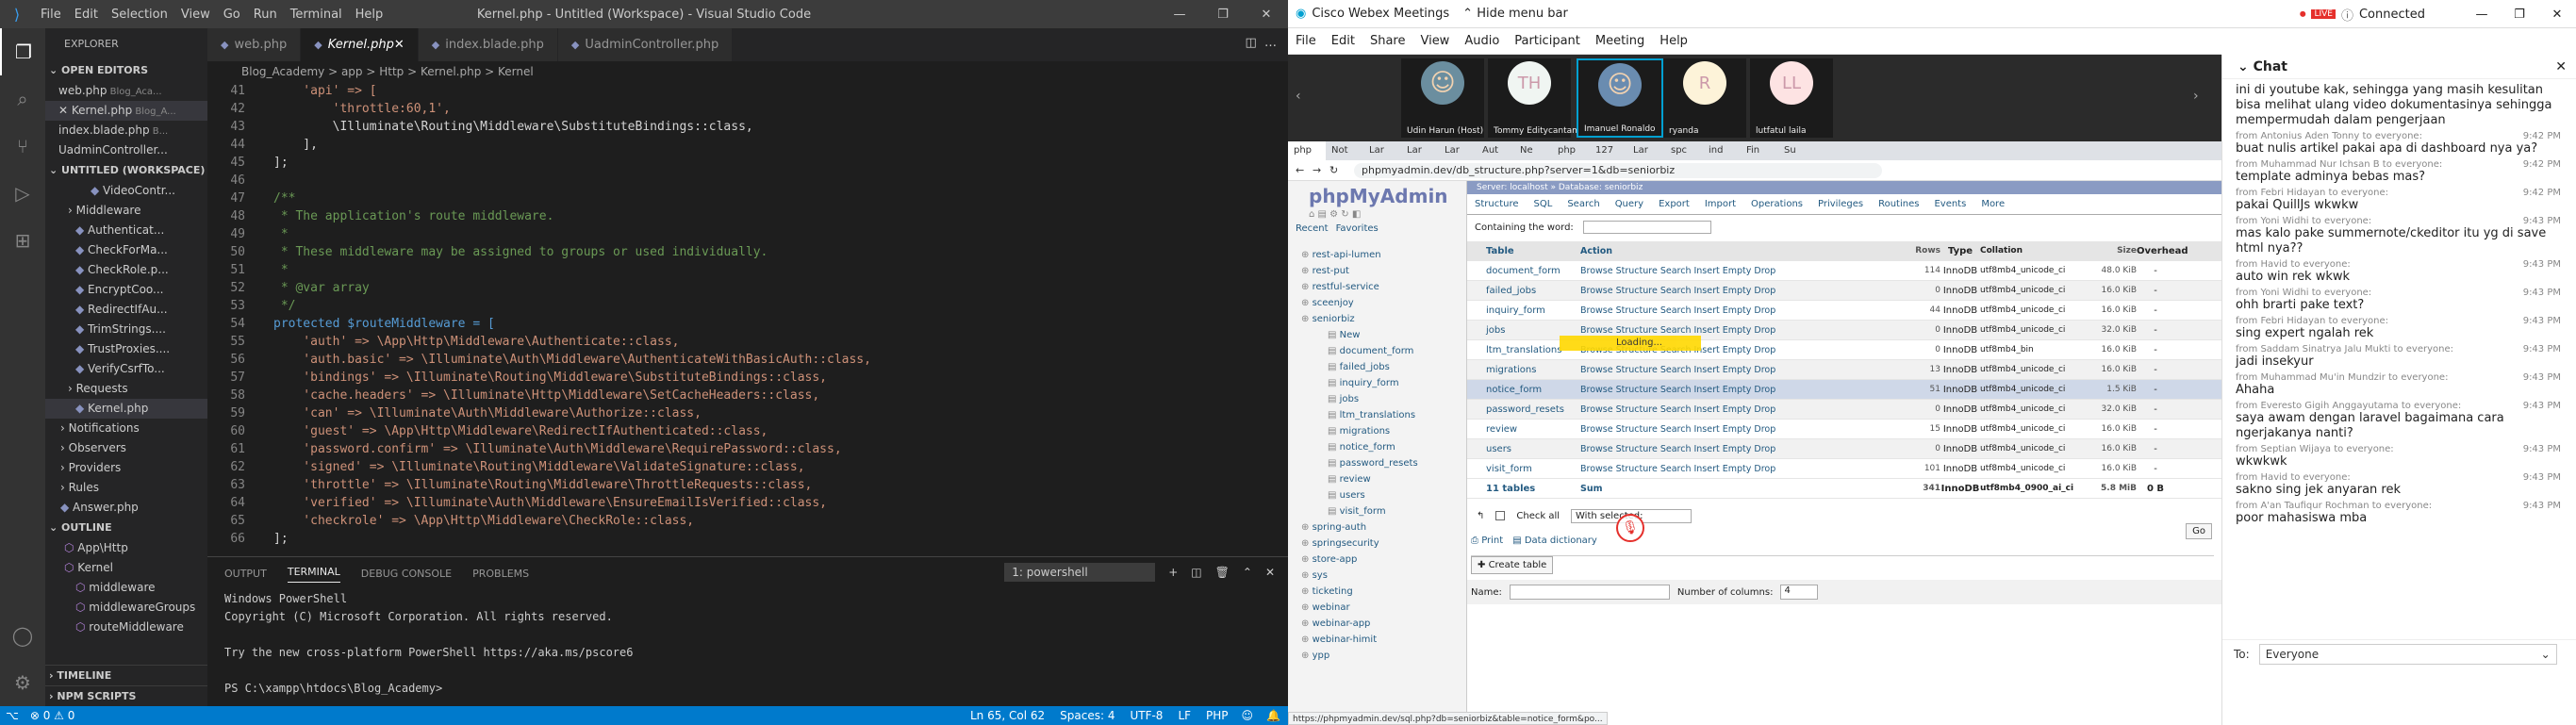 This screenshot has height=725, width=2576. Describe the element at coordinates (254, 44) in the screenshot. I see `tab-web-php: ◆ web.php` at that location.